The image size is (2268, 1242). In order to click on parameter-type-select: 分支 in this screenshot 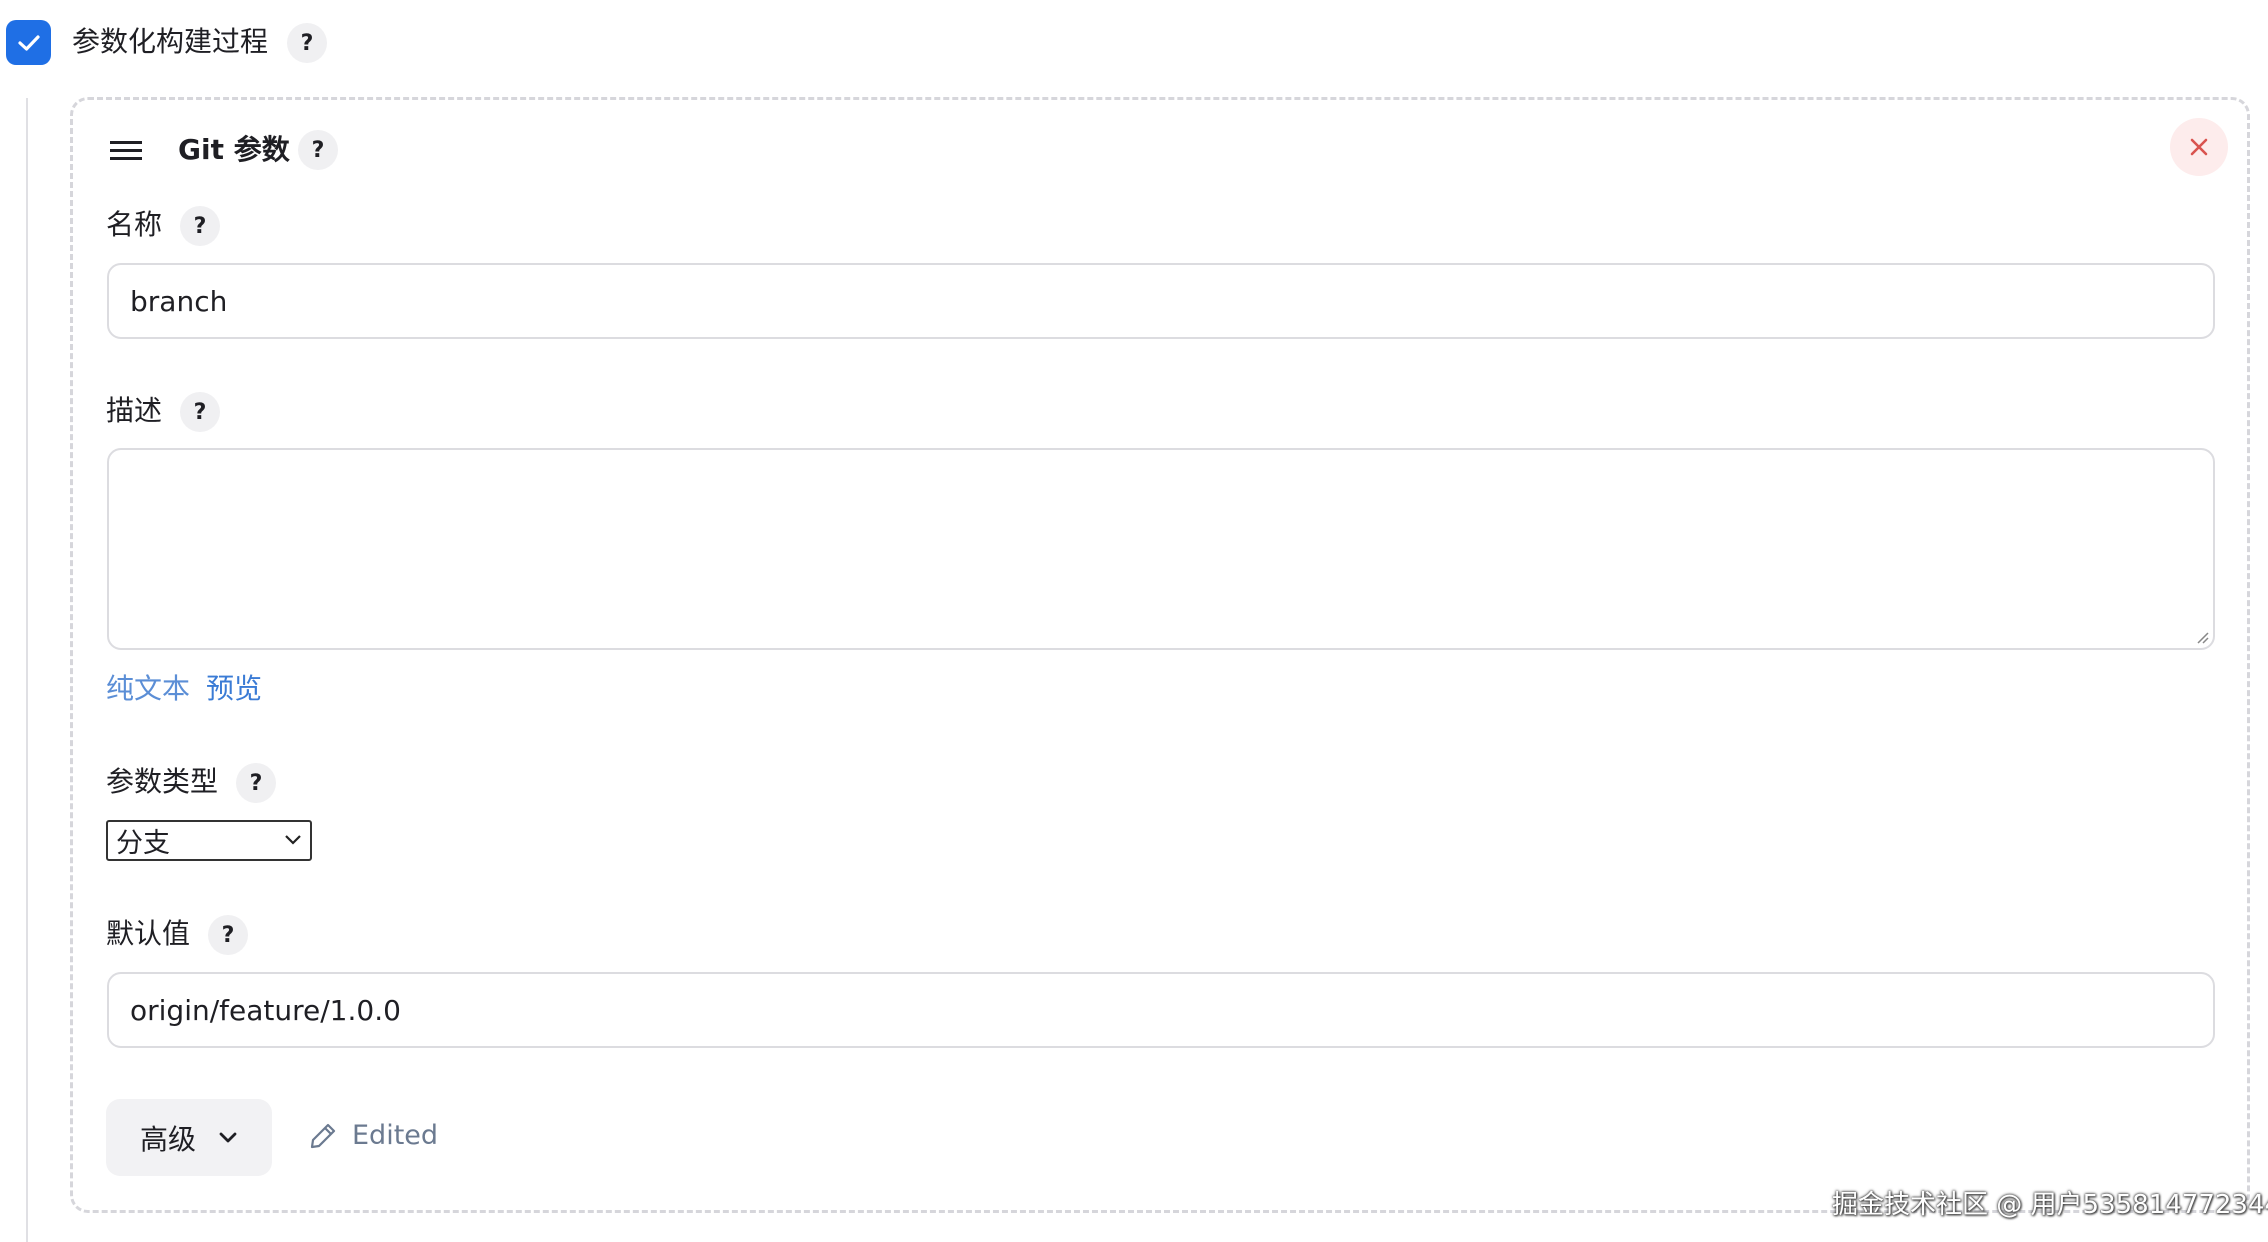, I will do `click(209, 840)`.